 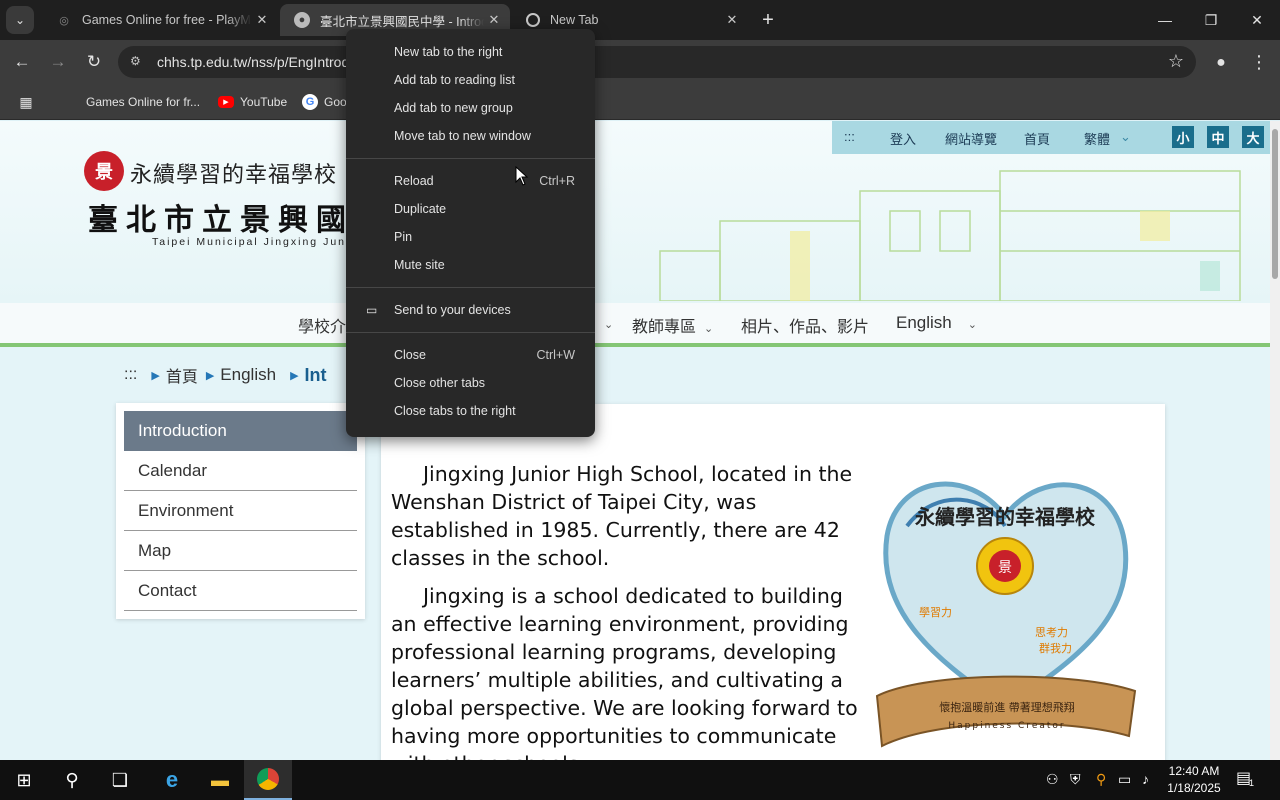 What do you see at coordinates (971, 138) in the screenshot?
I see `sitemap-link: 網站導覽` at bounding box center [971, 138].